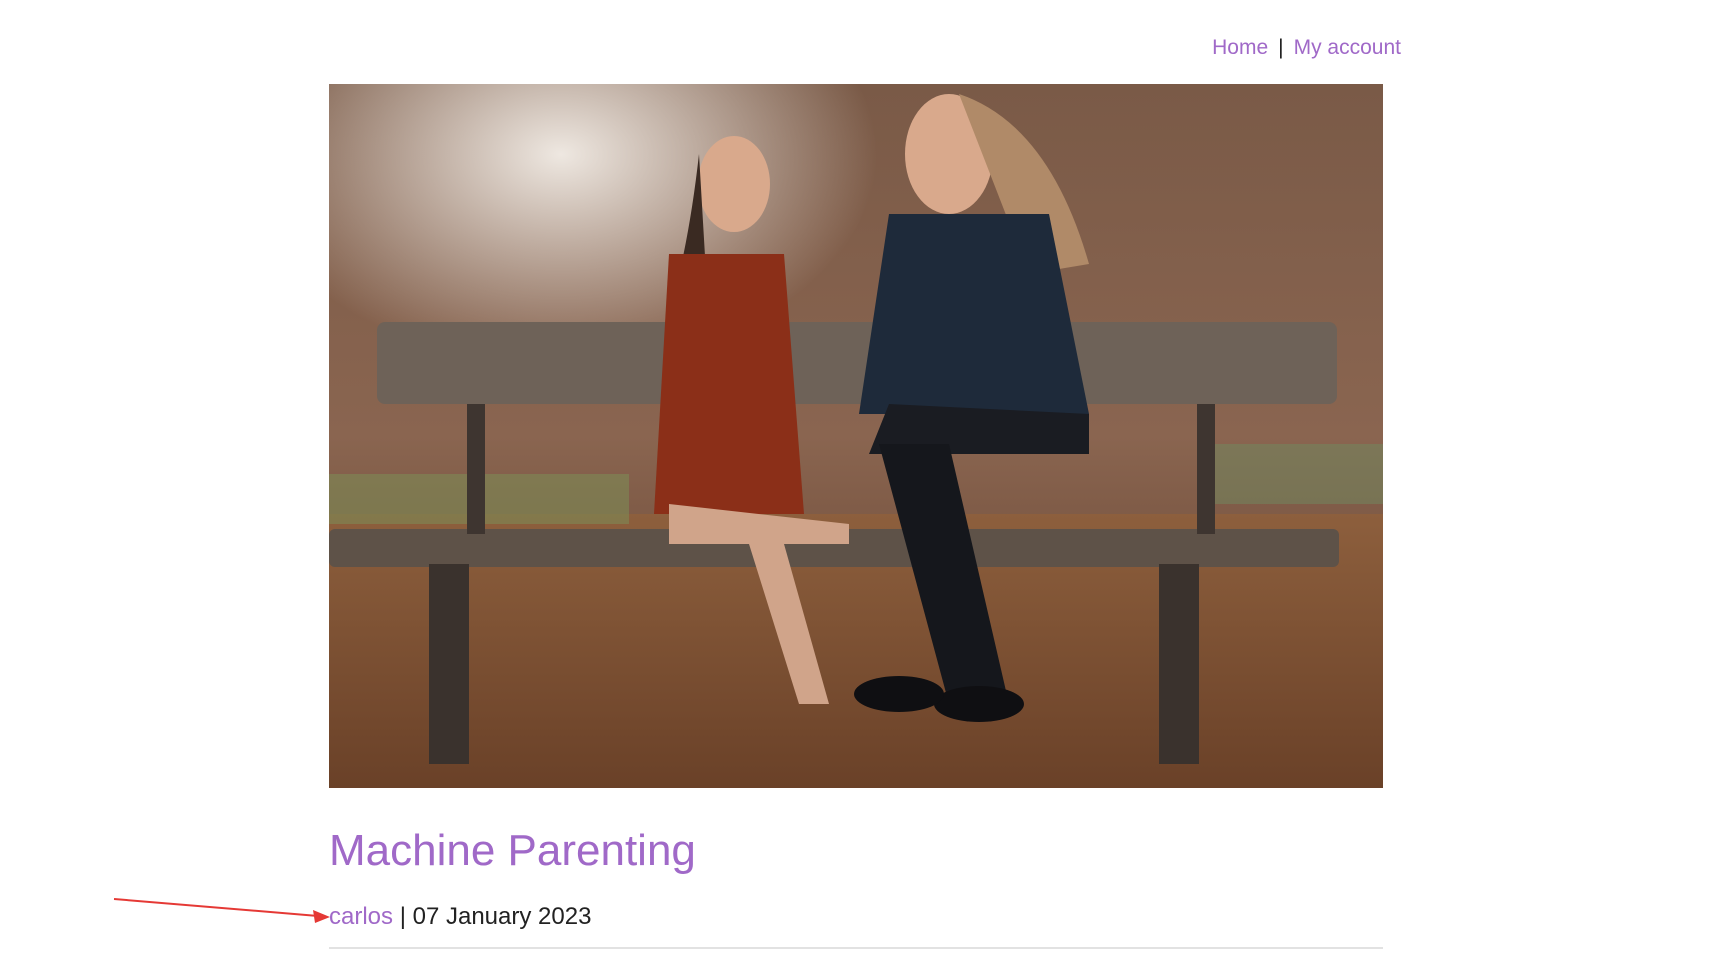 The width and height of the screenshot is (1731, 978). What do you see at coordinates (1240, 47) in the screenshot?
I see `nav-home-link: Home` at bounding box center [1240, 47].